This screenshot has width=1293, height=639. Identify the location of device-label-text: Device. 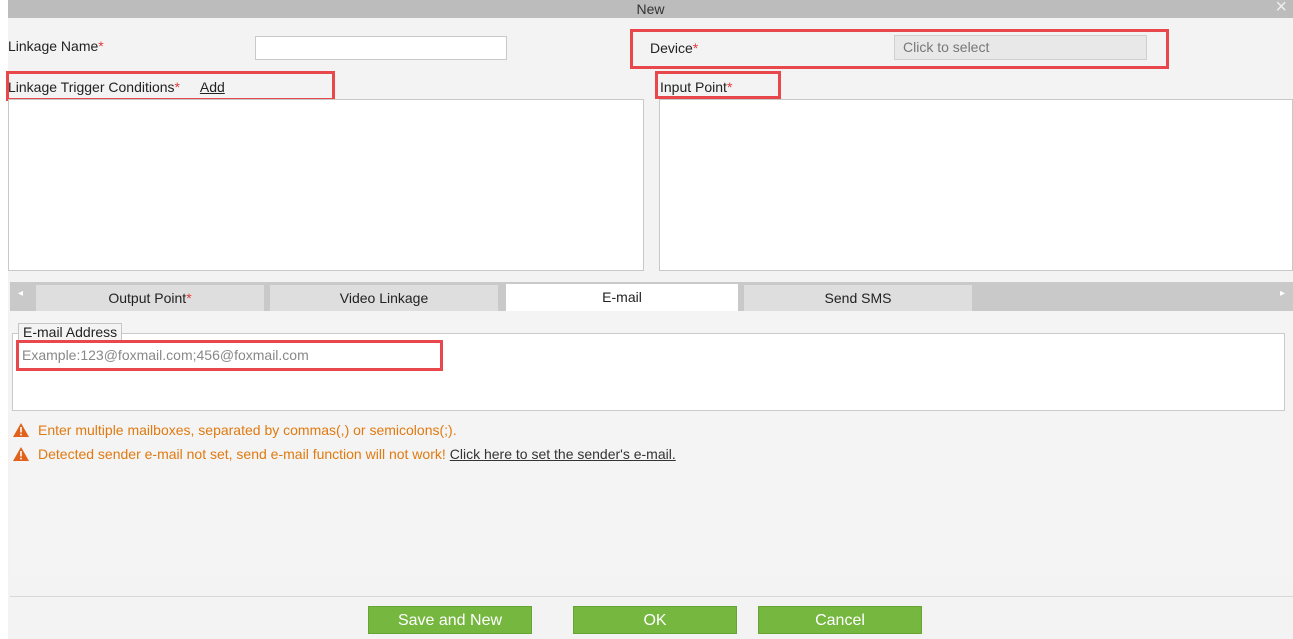
(671, 48).